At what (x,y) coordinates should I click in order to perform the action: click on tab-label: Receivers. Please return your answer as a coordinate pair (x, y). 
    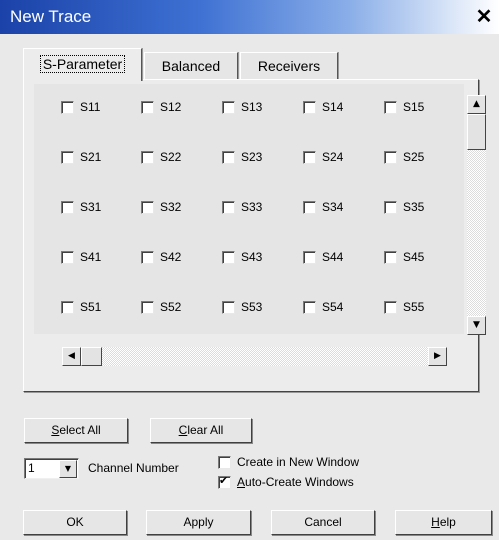
    Looking at the image, I should click on (289, 66).